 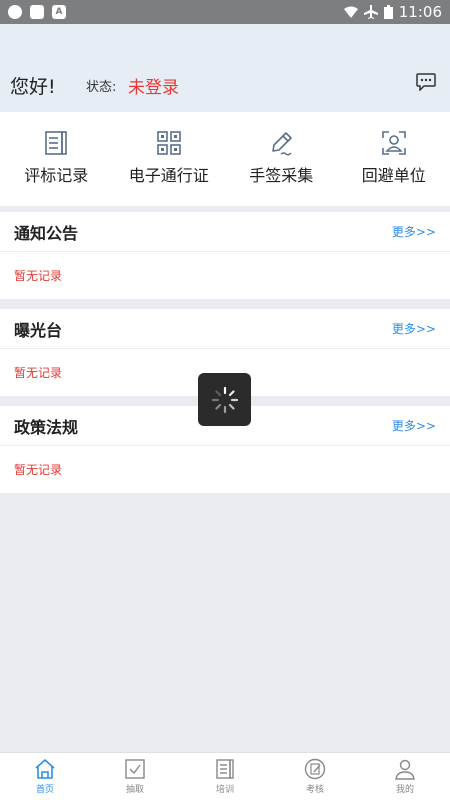 What do you see at coordinates (224, 790) in the screenshot?
I see `tab-label: 培训` at bounding box center [224, 790].